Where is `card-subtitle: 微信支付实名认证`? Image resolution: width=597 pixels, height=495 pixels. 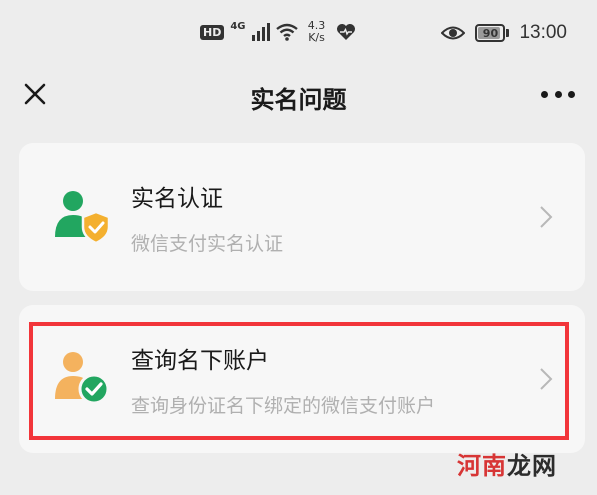
card-subtitle: 微信支付实名认证 is located at coordinates (207, 244).